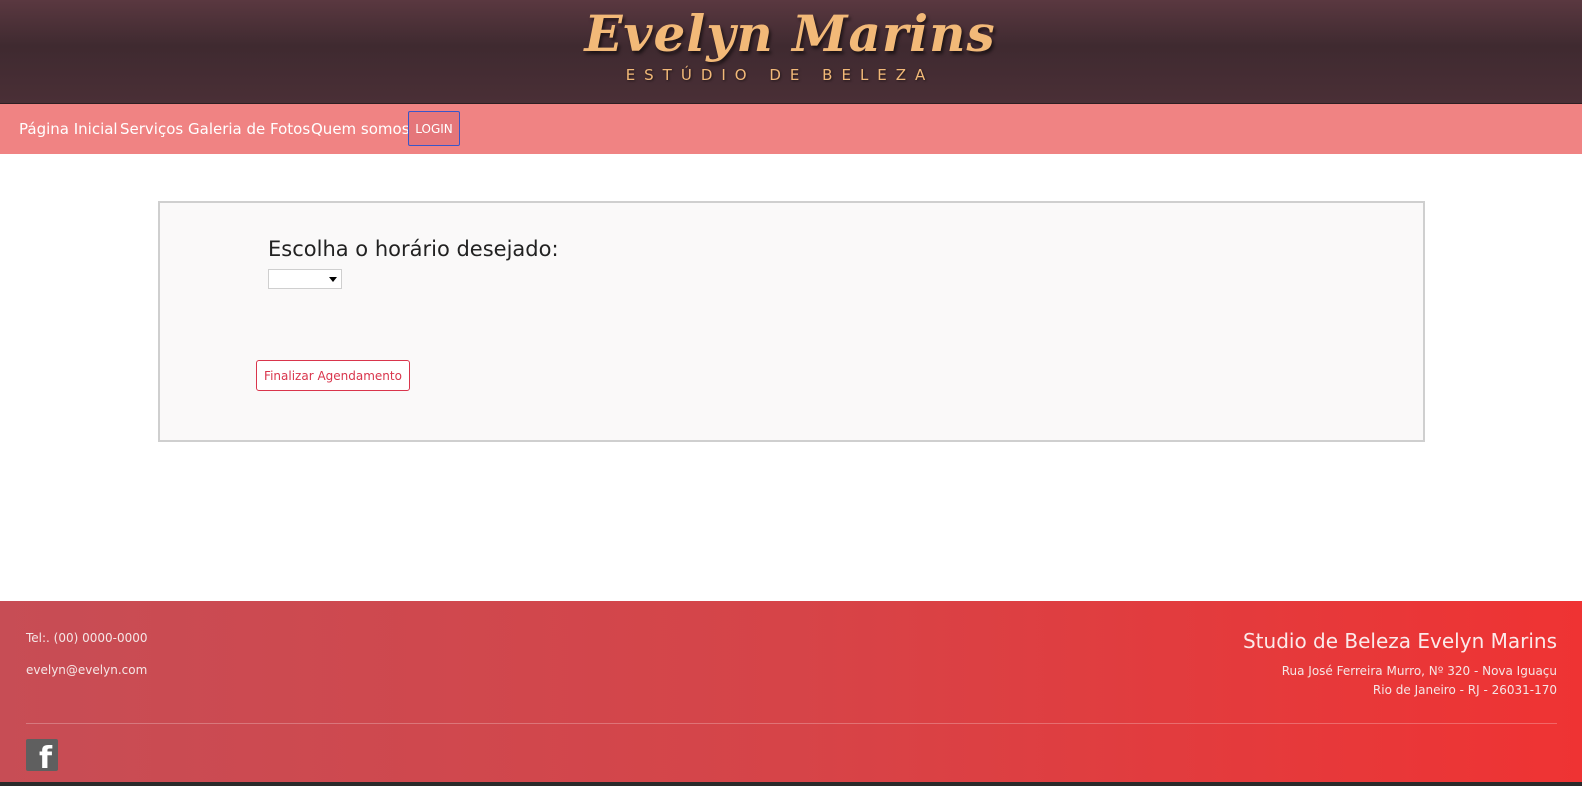  Describe the element at coordinates (333, 375) in the screenshot. I see `finish-booking-button: Finalizar Agendamento` at that location.